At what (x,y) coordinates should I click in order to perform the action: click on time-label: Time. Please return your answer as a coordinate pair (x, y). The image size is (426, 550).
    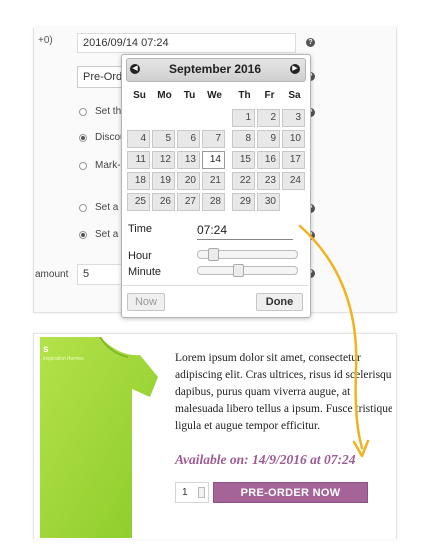
    Looking at the image, I should click on (140, 229).